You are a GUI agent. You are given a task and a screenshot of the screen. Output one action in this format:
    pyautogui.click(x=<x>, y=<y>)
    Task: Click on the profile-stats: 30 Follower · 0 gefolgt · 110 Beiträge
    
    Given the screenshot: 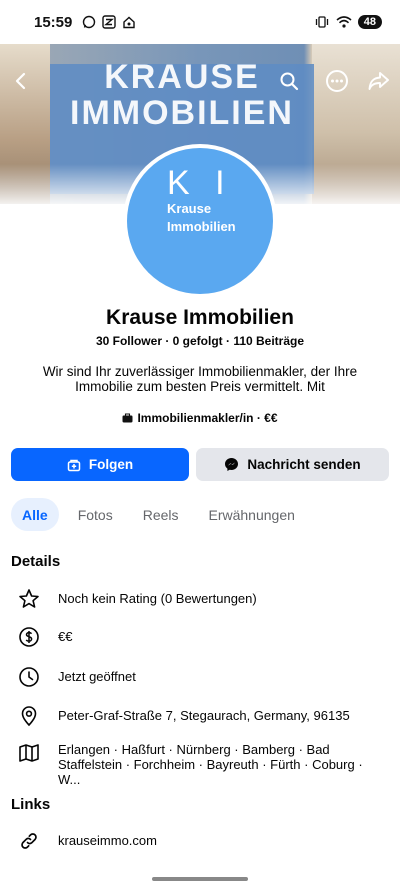 What is the action you would take?
    pyautogui.click(x=200, y=341)
    